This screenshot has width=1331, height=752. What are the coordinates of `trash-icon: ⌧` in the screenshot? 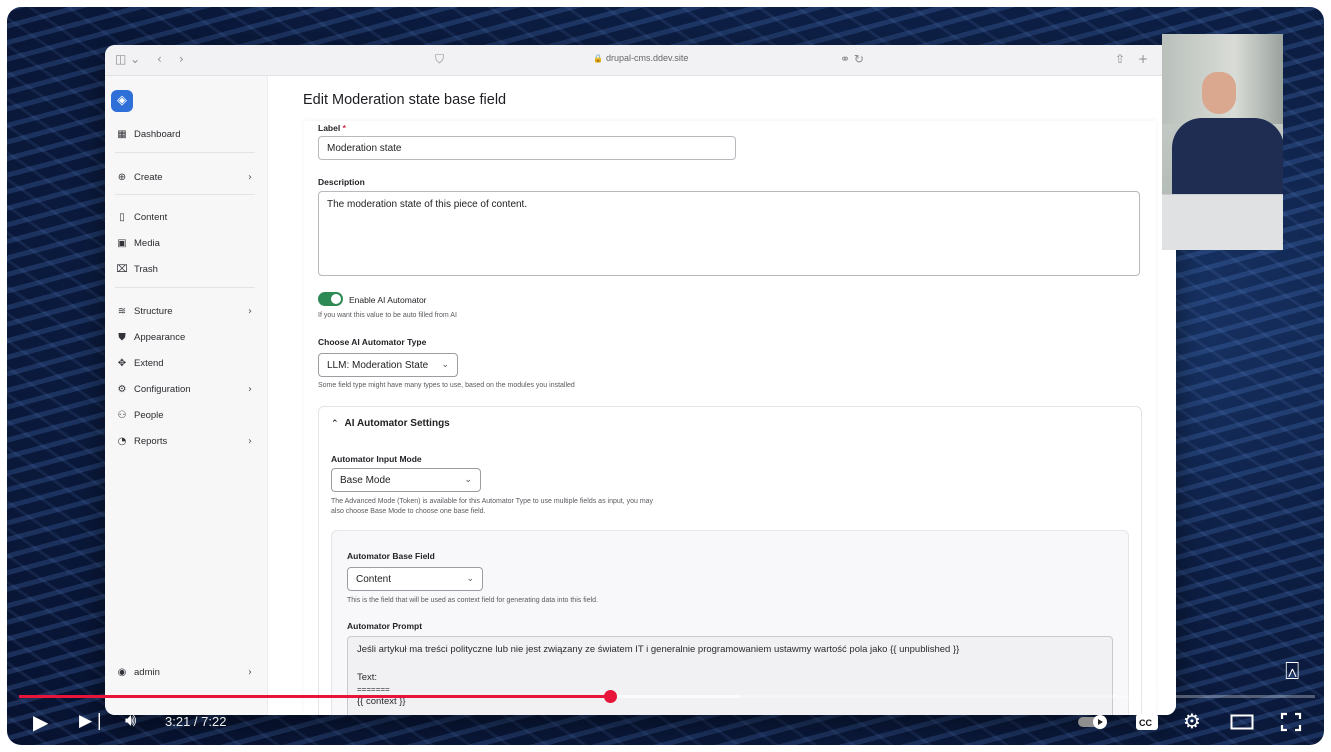 It's located at (122, 269).